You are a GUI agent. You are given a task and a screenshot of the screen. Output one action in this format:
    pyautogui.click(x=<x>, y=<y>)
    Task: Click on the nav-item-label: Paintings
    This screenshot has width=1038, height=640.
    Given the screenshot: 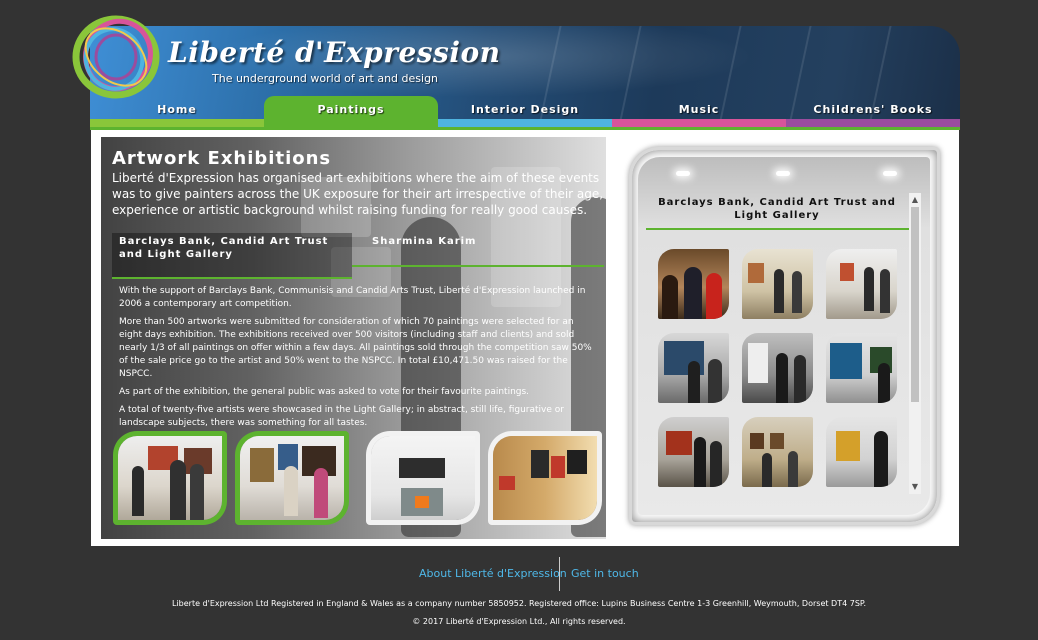 What is the action you would take?
    pyautogui.click(x=351, y=109)
    